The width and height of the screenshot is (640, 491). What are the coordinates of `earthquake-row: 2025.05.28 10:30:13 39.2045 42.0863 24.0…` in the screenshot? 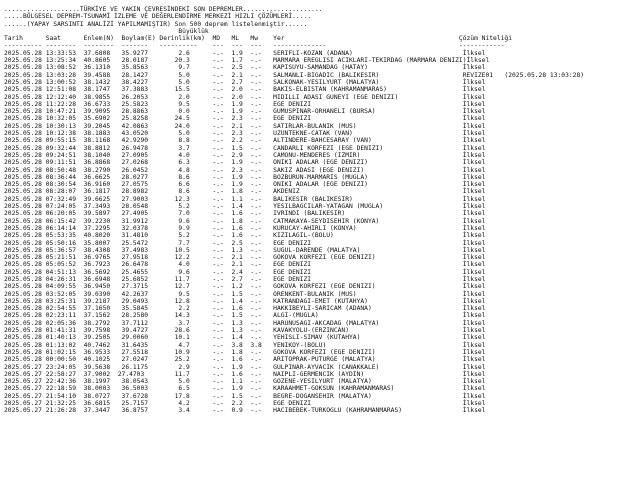 It's located at (245, 126).